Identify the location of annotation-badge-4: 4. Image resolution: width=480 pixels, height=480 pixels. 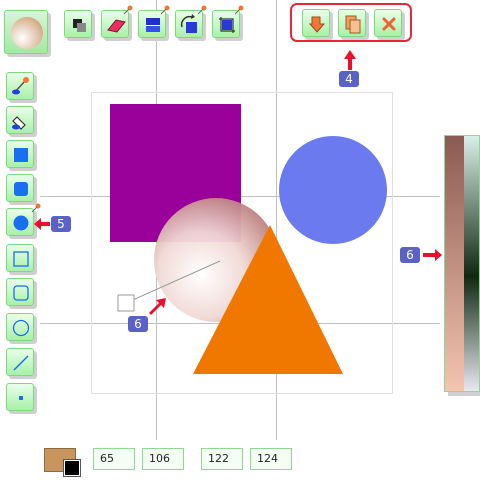
(349, 79).